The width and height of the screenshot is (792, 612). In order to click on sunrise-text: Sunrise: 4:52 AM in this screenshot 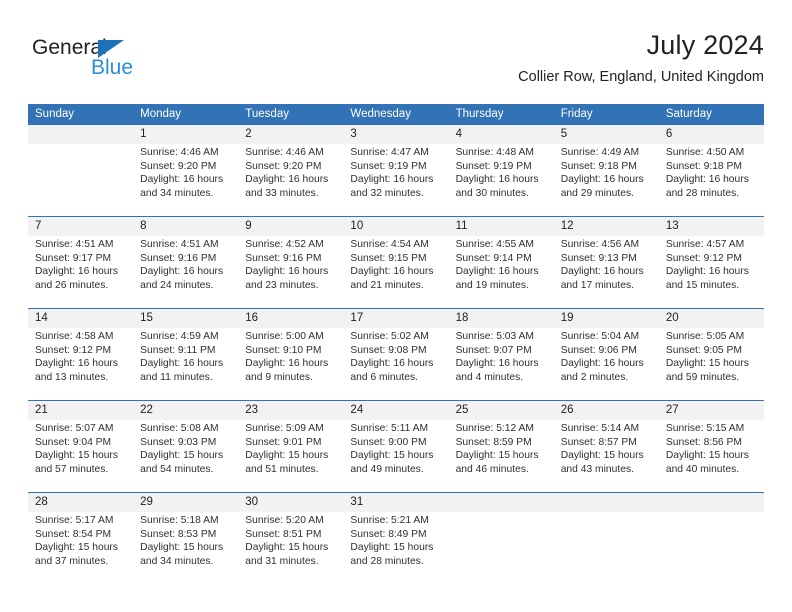, I will do `click(284, 244)`.